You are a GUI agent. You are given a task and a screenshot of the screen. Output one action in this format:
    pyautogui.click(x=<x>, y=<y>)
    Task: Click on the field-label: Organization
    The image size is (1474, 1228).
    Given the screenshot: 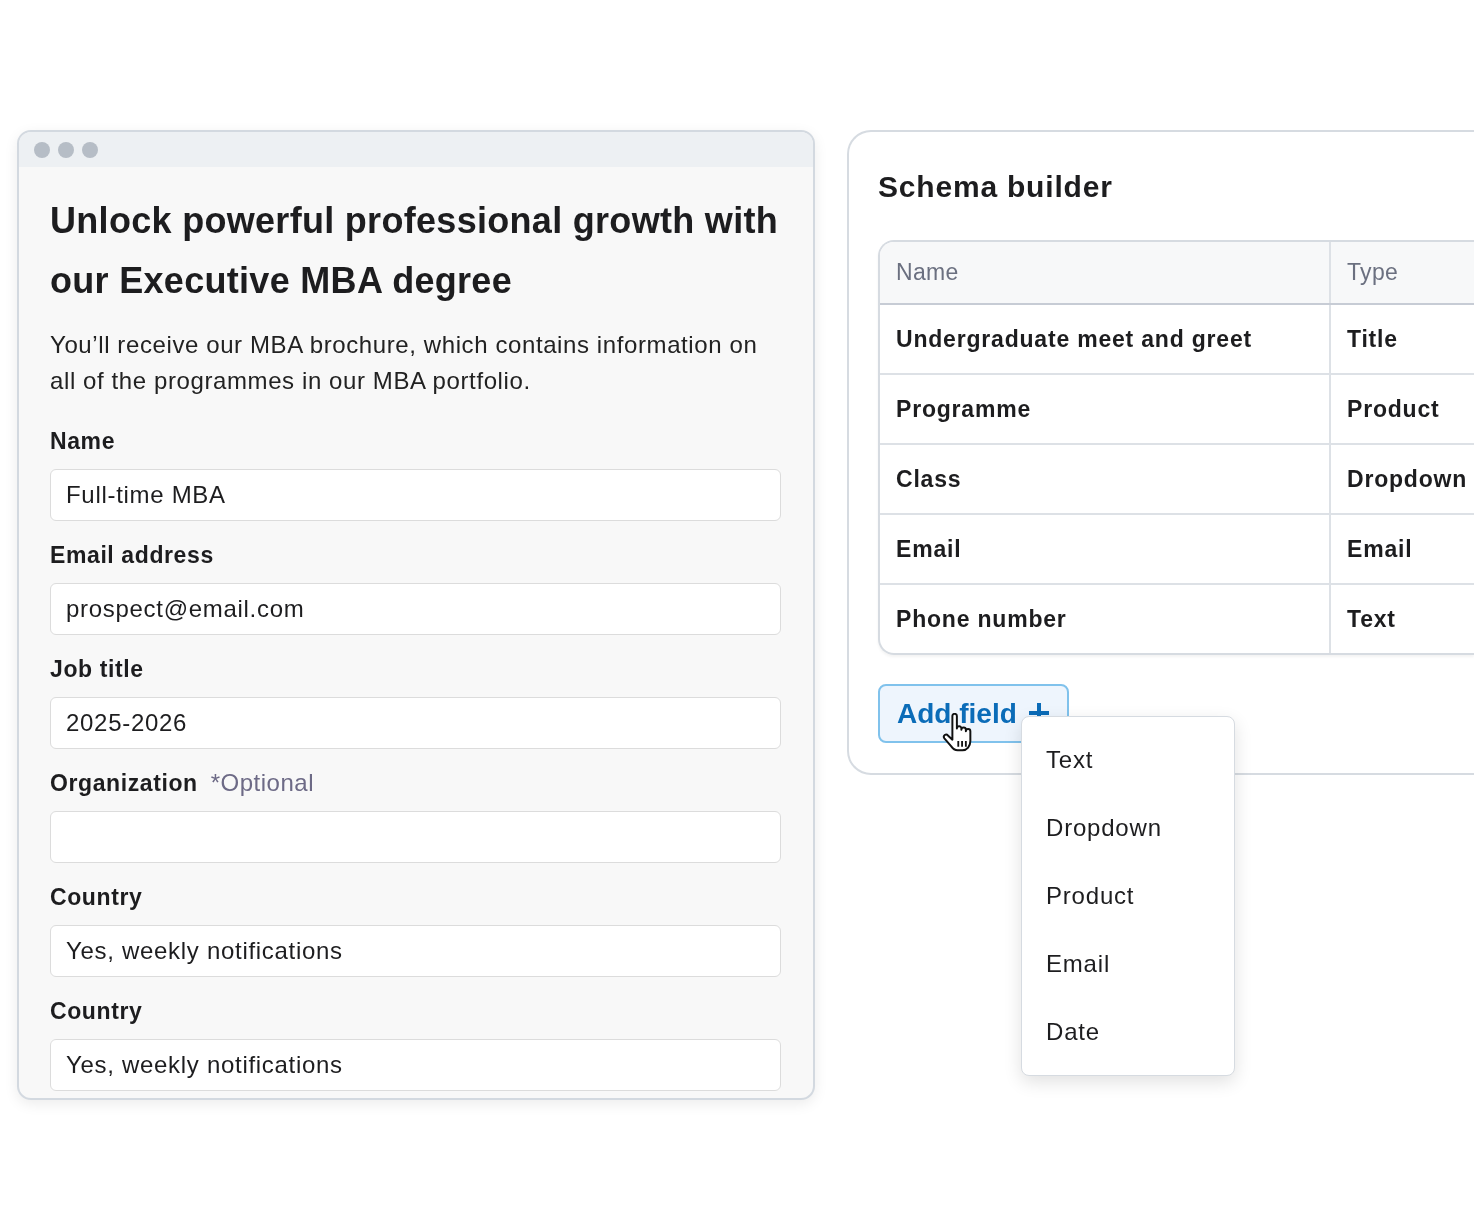 What is the action you would take?
    pyautogui.click(x=124, y=783)
    